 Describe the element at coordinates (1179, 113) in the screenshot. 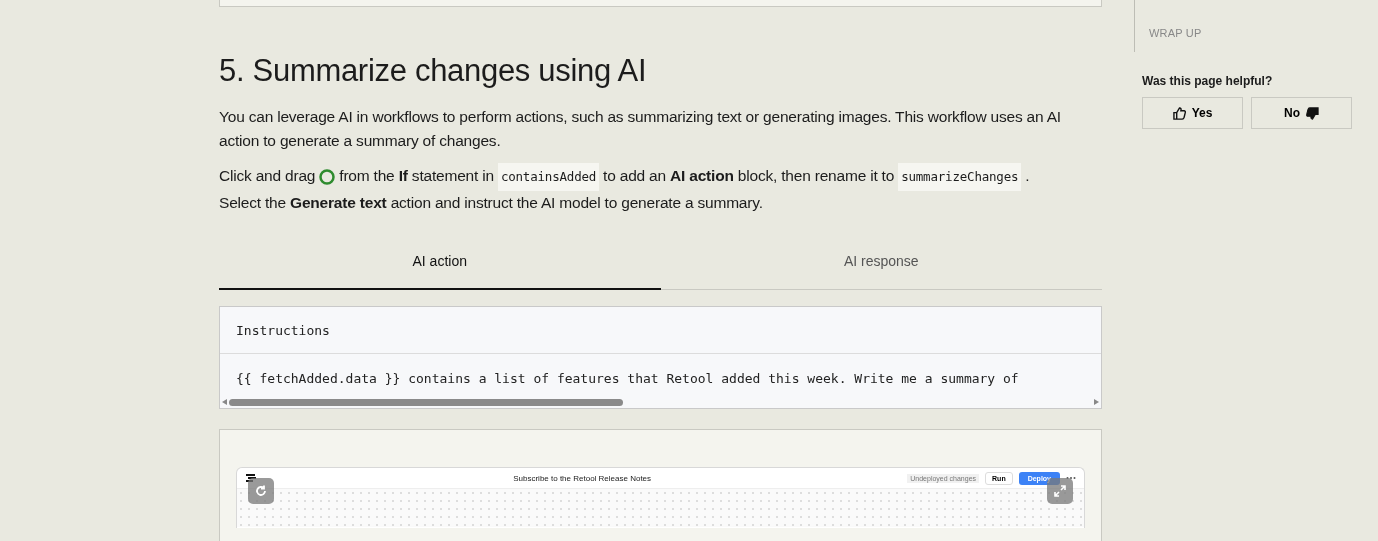

I see `thumbs-up-icon` at that location.